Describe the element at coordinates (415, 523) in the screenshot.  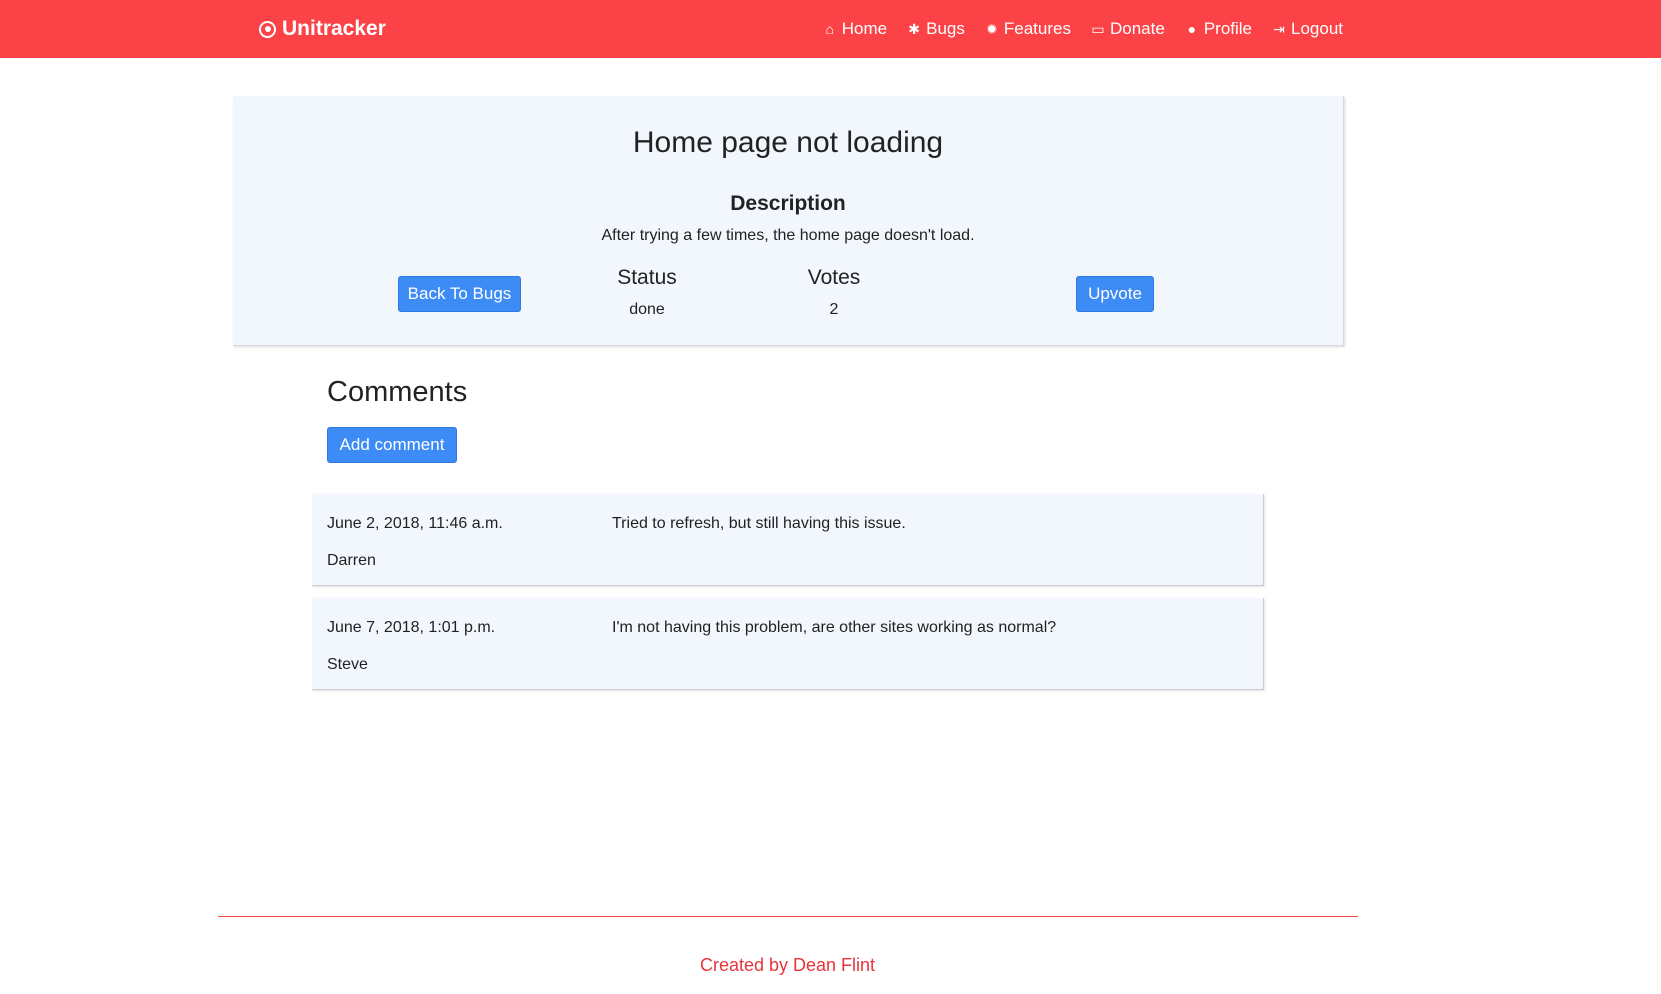
I see `comment-date: June 2, 2018, 11:46 a.m.` at that location.